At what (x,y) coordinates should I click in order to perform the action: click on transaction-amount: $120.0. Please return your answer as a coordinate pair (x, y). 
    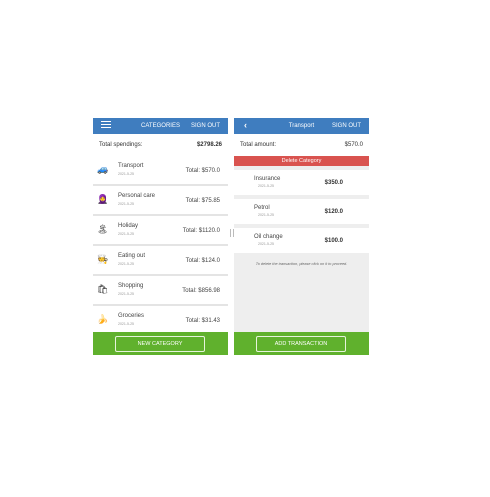
    Looking at the image, I should click on (333, 212).